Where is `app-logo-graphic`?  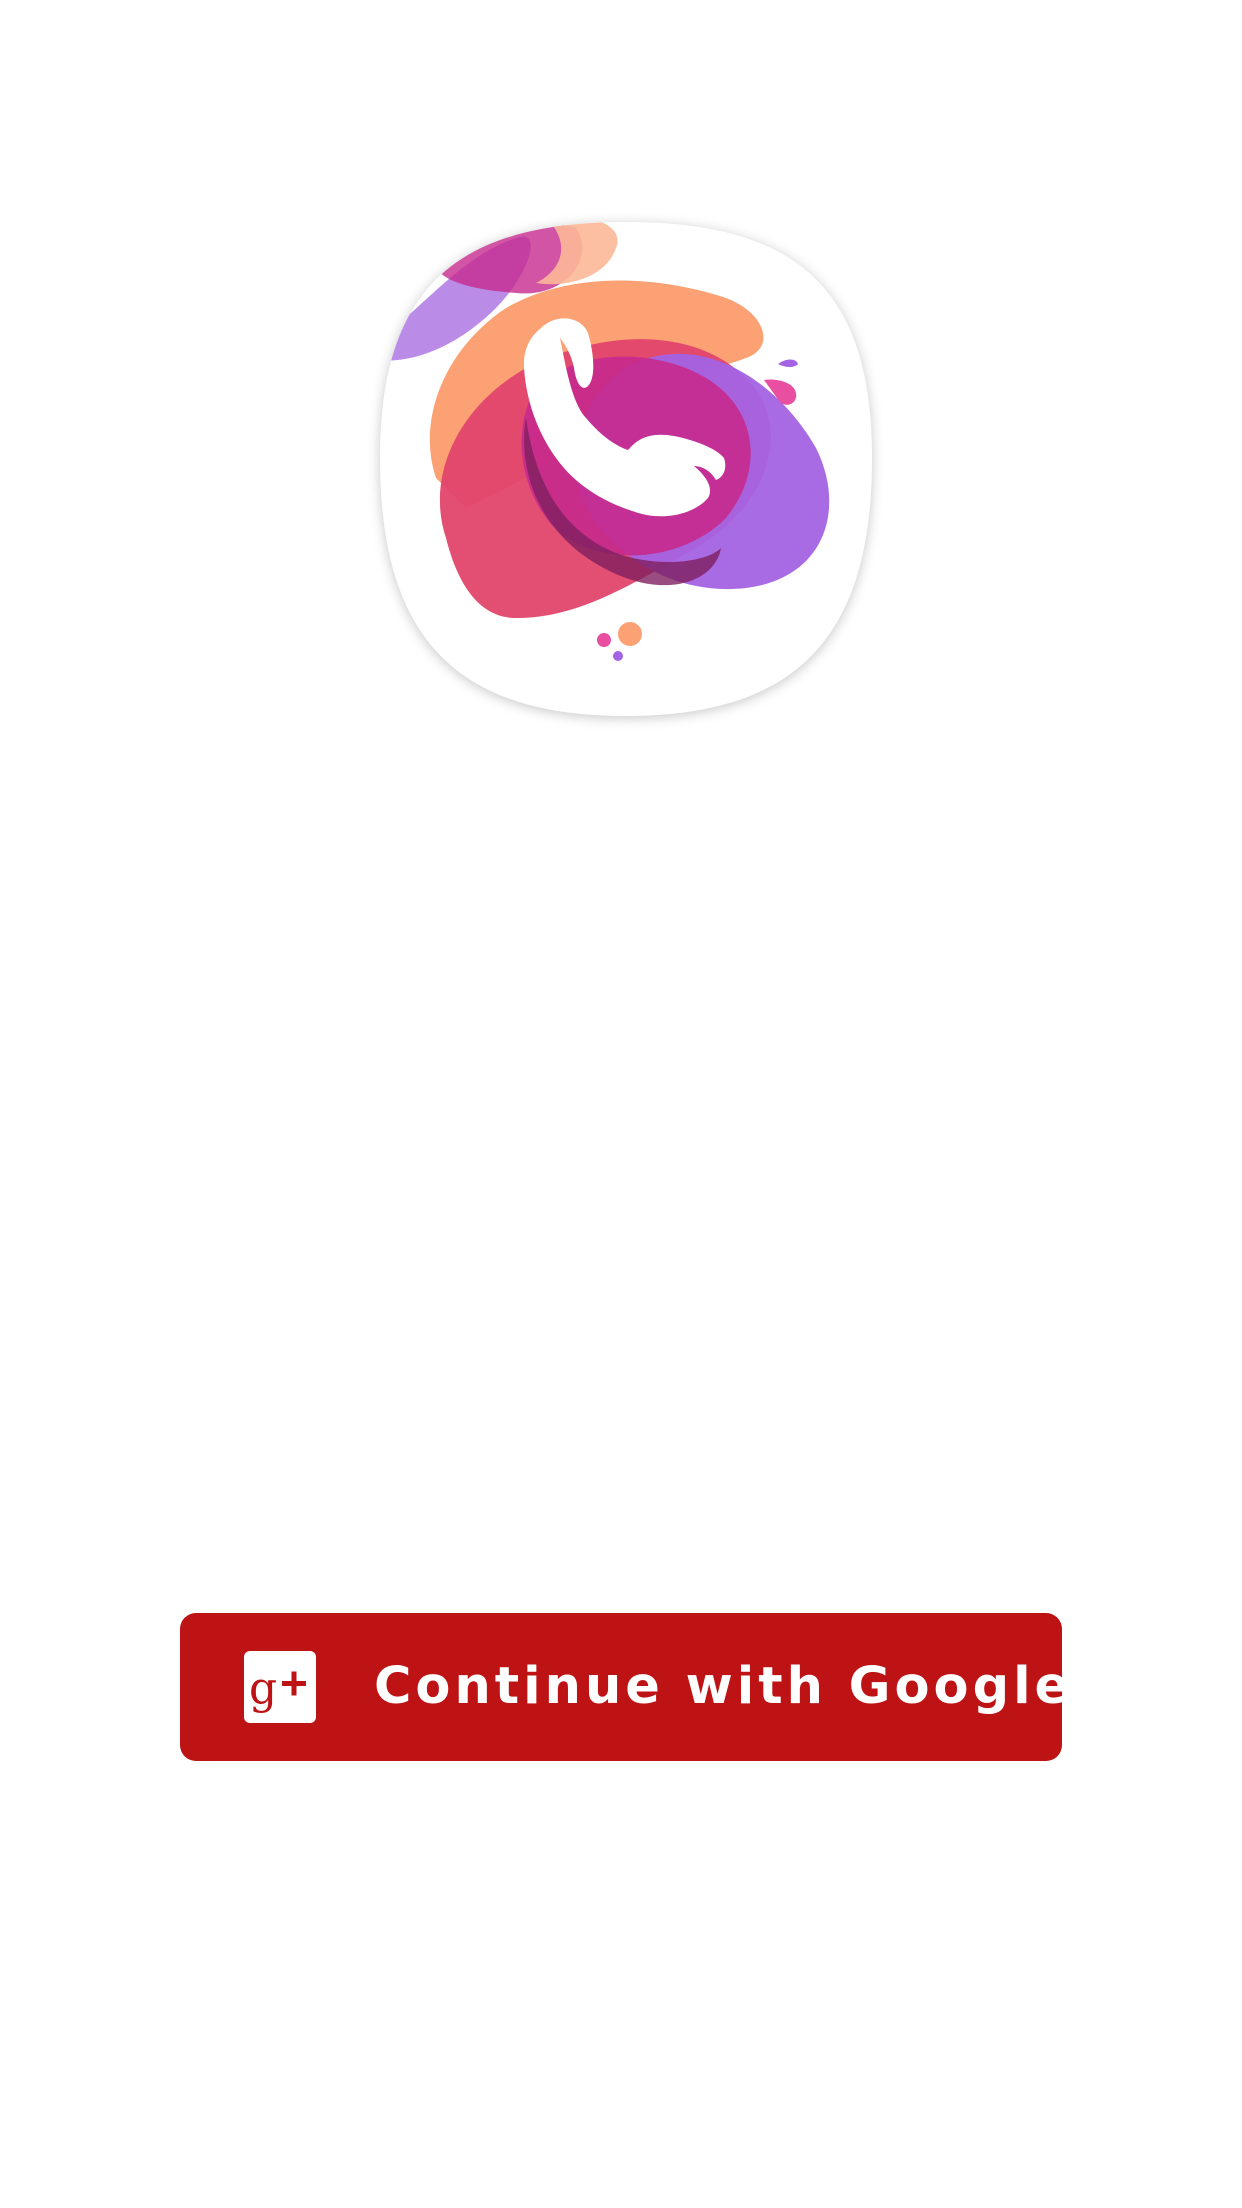
app-logo-graphic is located at coordinates (626, 469).